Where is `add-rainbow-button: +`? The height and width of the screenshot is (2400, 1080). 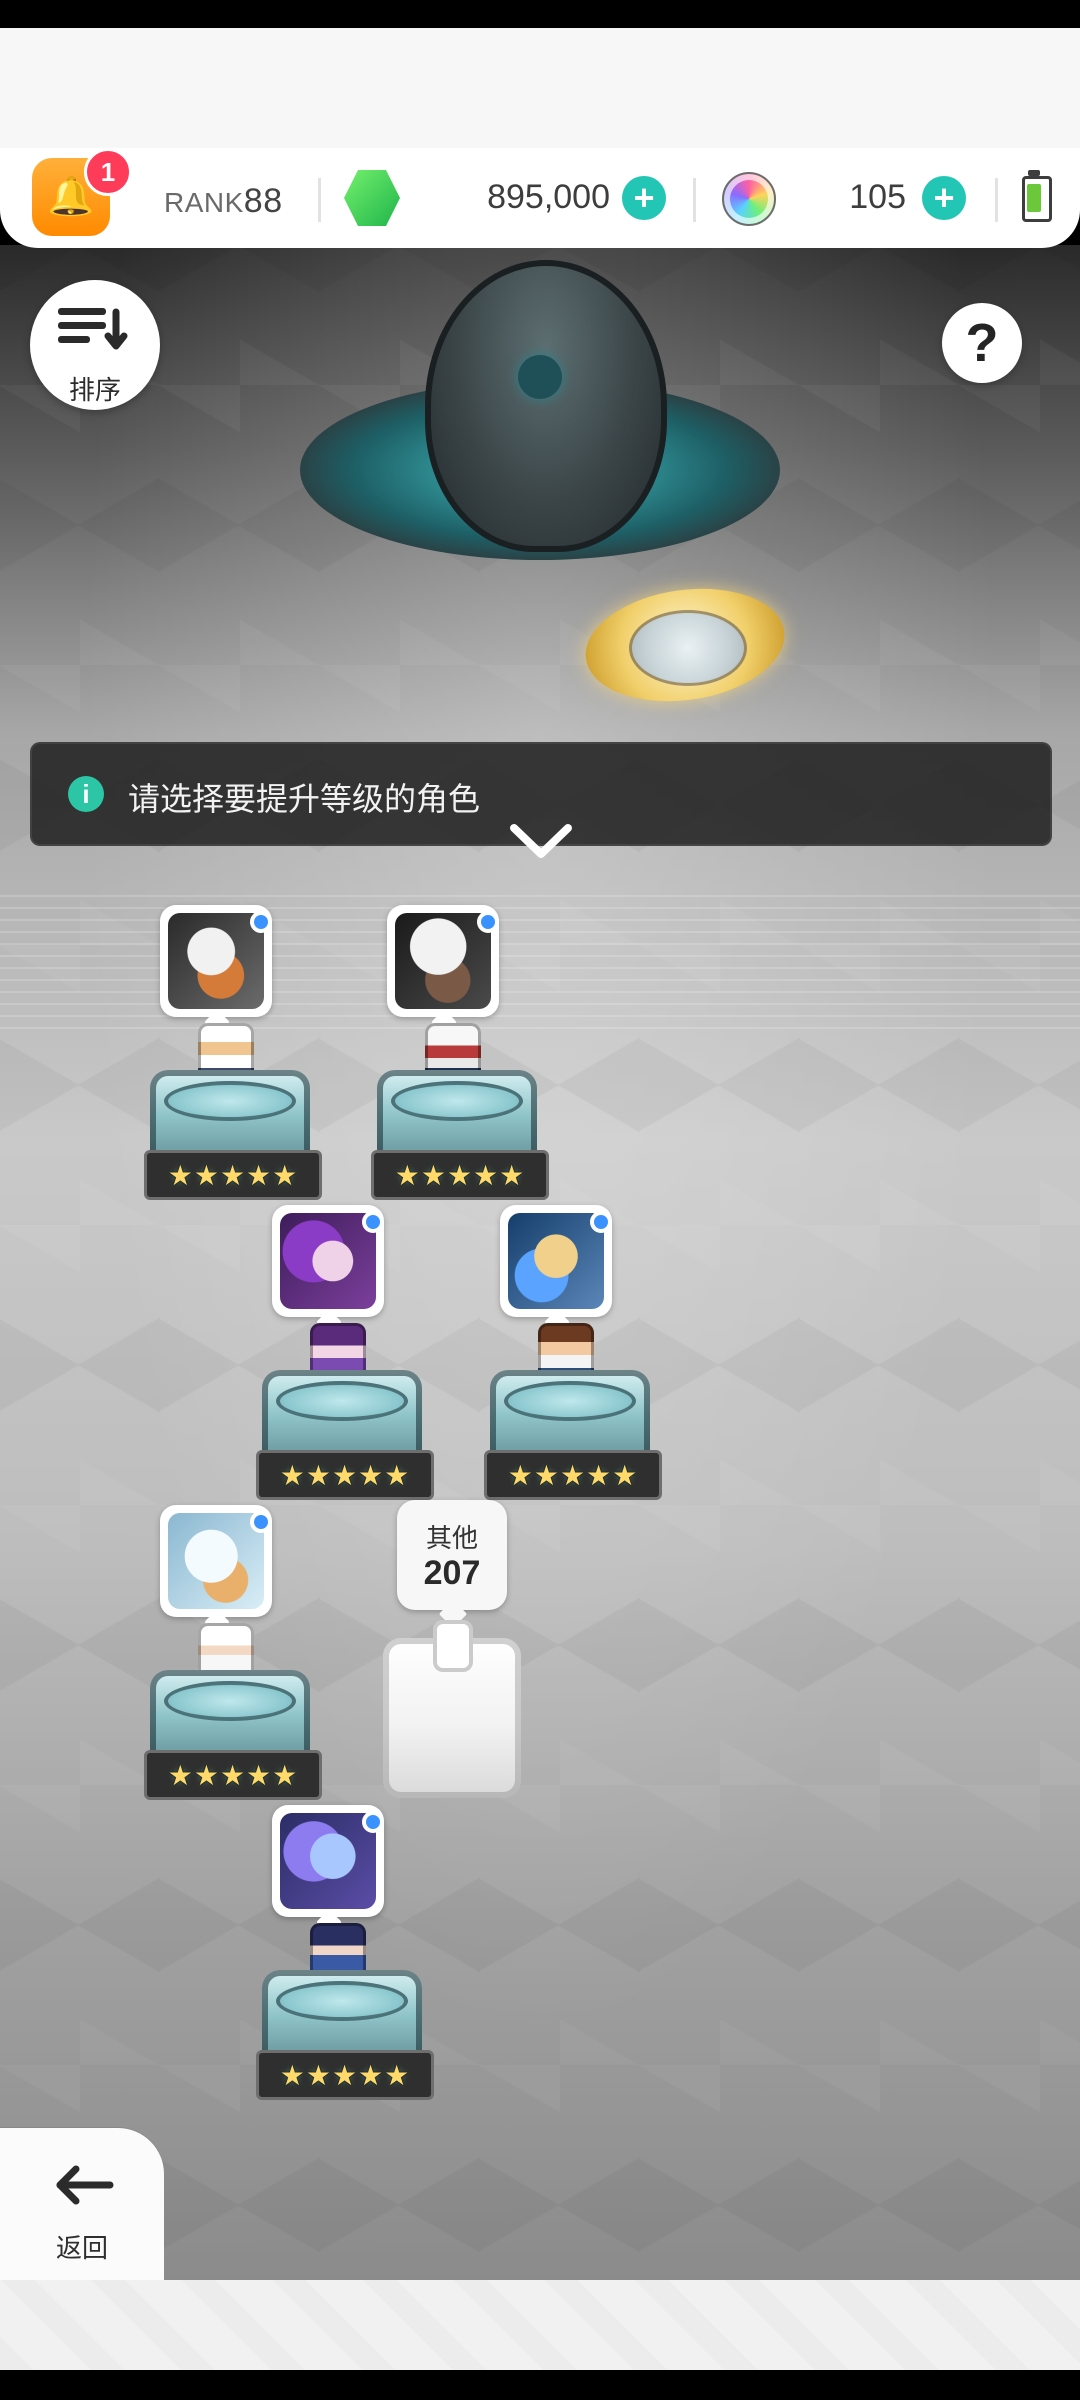
add-rainbow-button: + is located at coordinates (944, 198).